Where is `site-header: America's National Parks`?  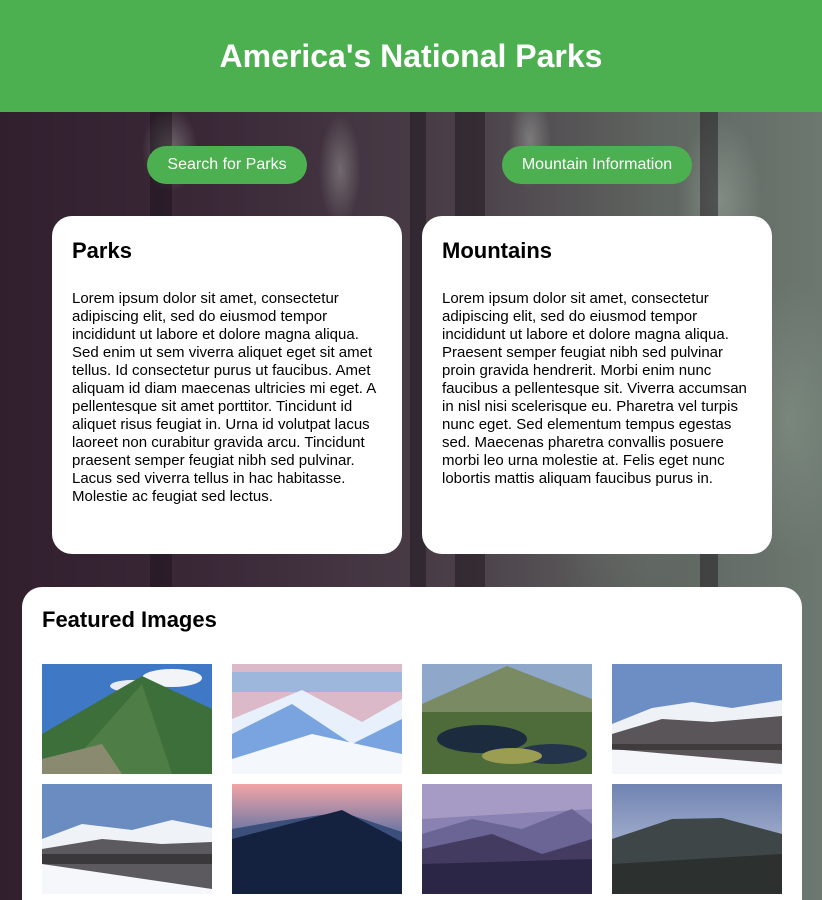
site-header: America's National Parks is located at coordinates (411, 56).